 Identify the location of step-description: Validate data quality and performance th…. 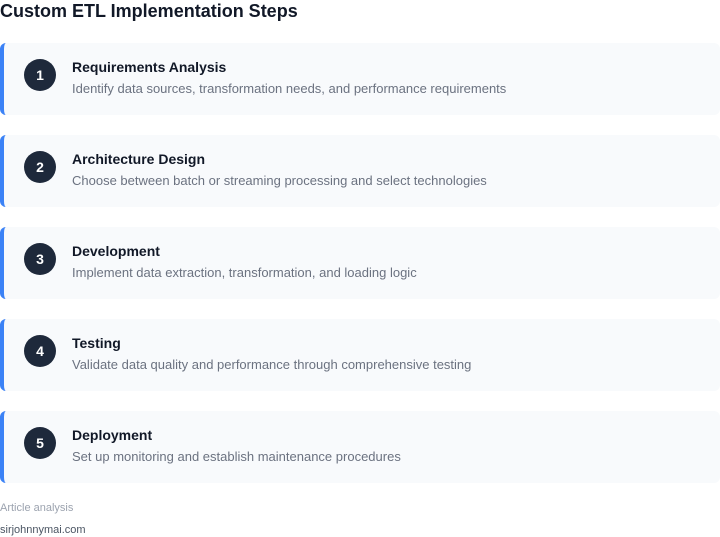
(272, 364).